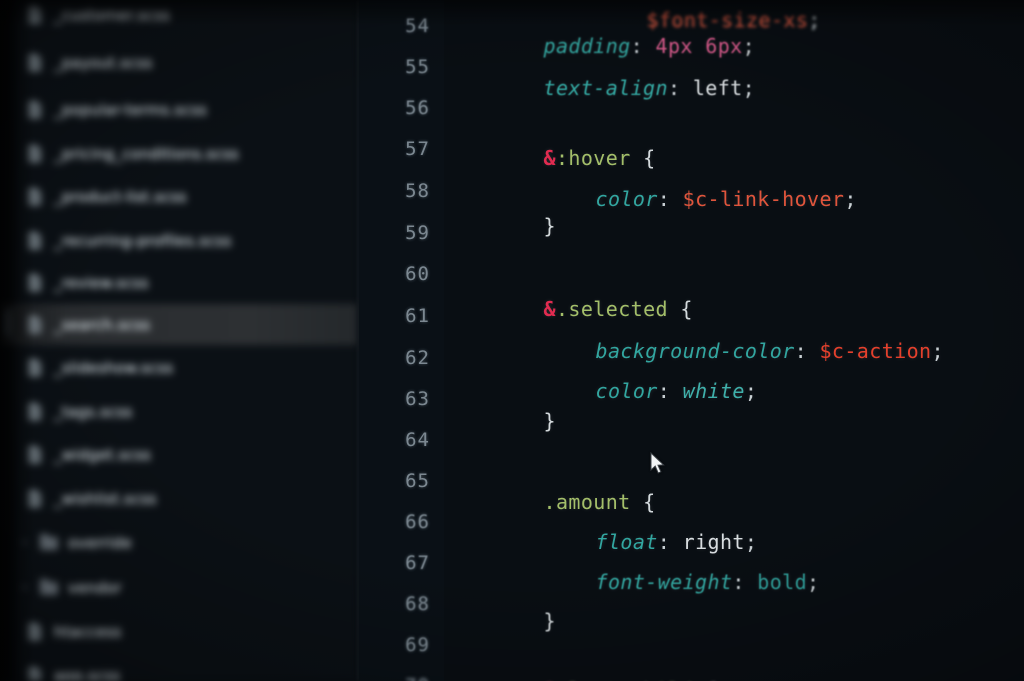  What do you see at coordinates (417, 108) in the screenshot?
I see `line-number: 56` at bounding box center [417, 108].